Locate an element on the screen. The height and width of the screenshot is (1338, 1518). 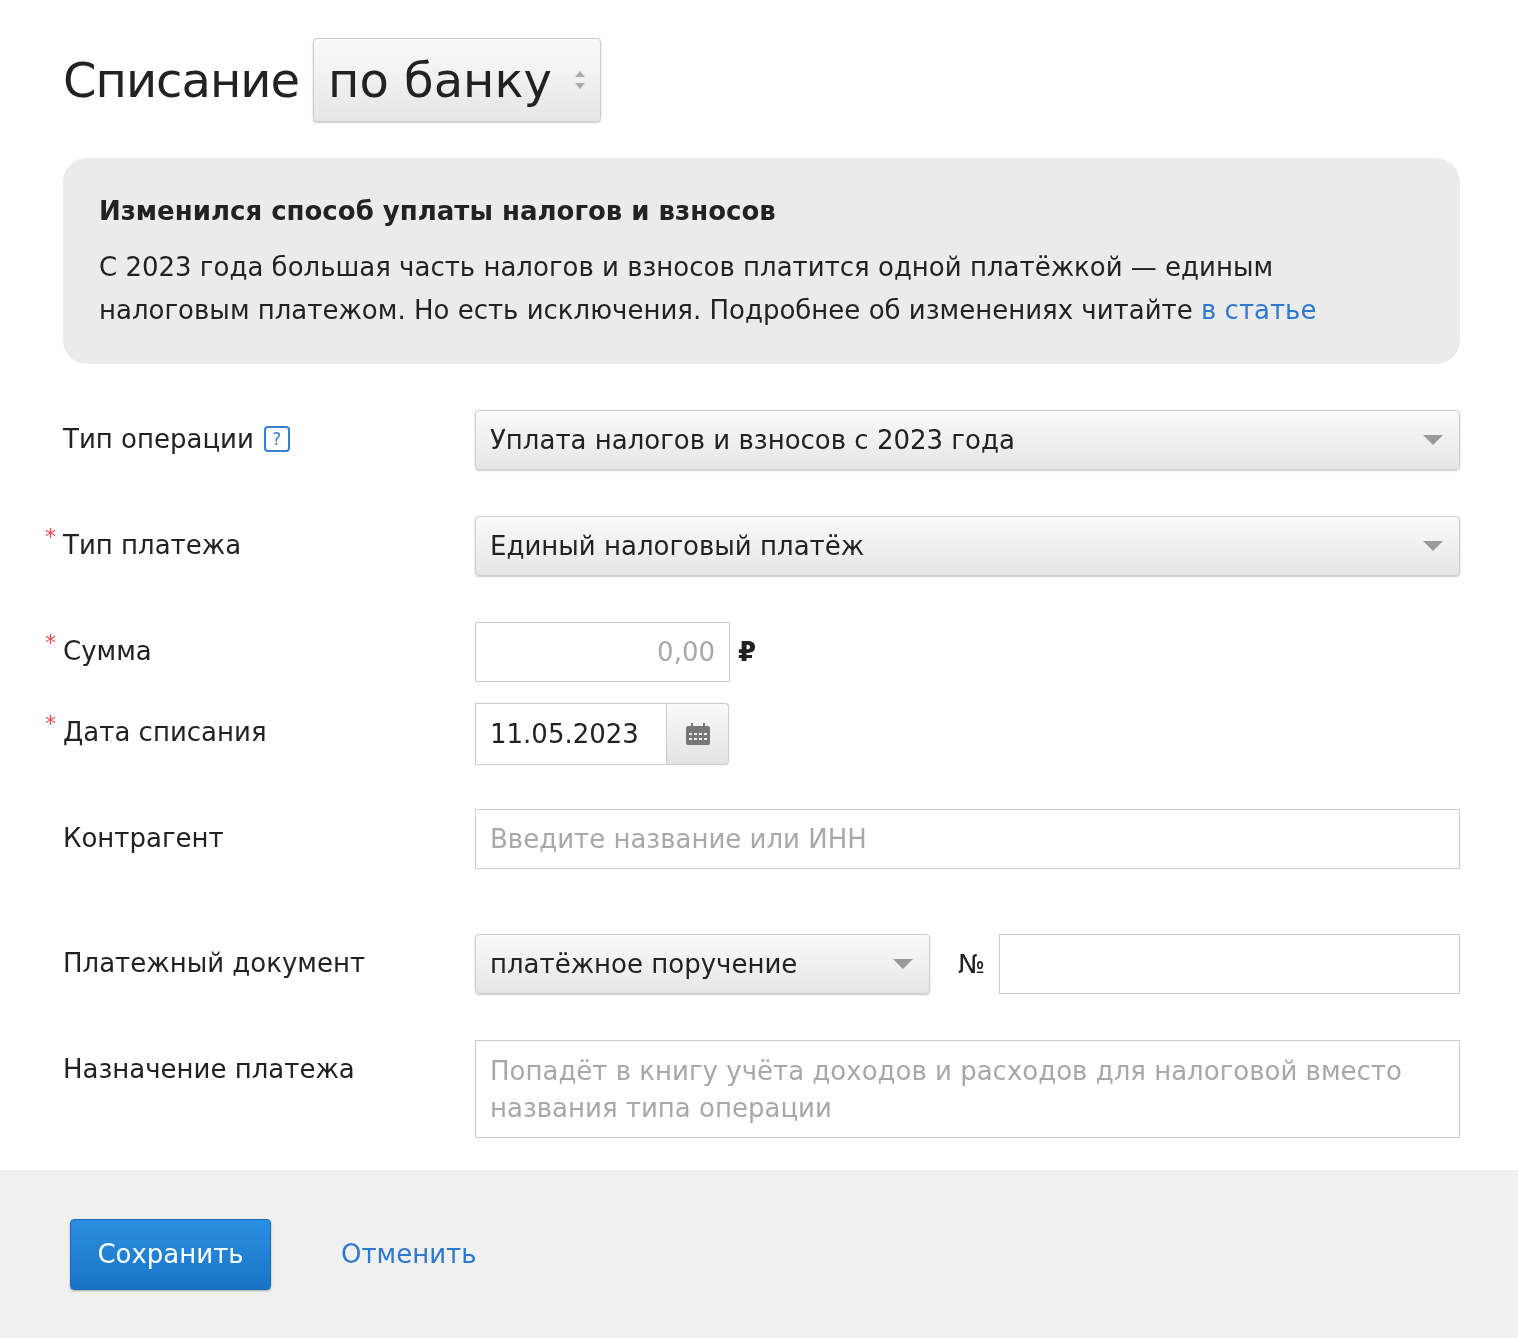
document-number-field is located at coordinates (1229, 964).